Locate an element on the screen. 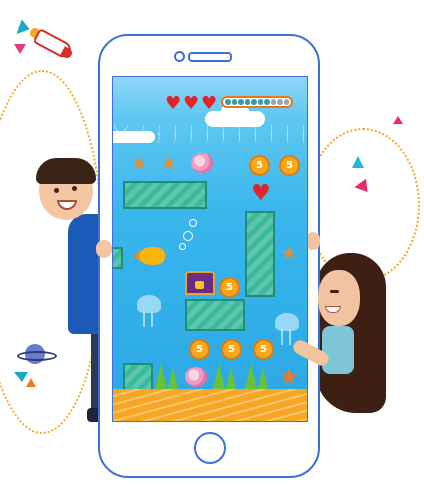  fish-icon is located at coordinates (152, 256).